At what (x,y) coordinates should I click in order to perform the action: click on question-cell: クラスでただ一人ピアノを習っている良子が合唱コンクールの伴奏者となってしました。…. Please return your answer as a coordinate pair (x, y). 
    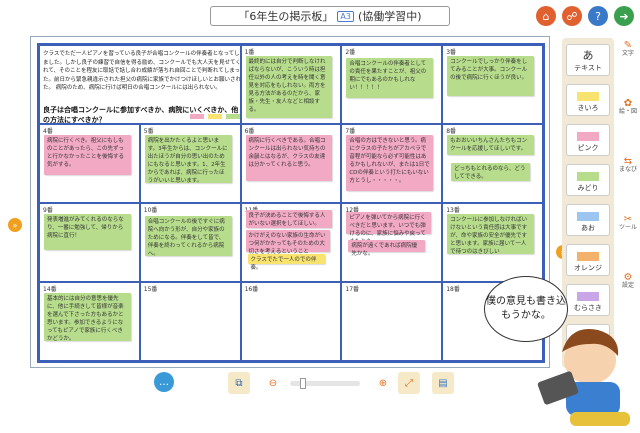
    Looking at the image, I should click on (140, 84).